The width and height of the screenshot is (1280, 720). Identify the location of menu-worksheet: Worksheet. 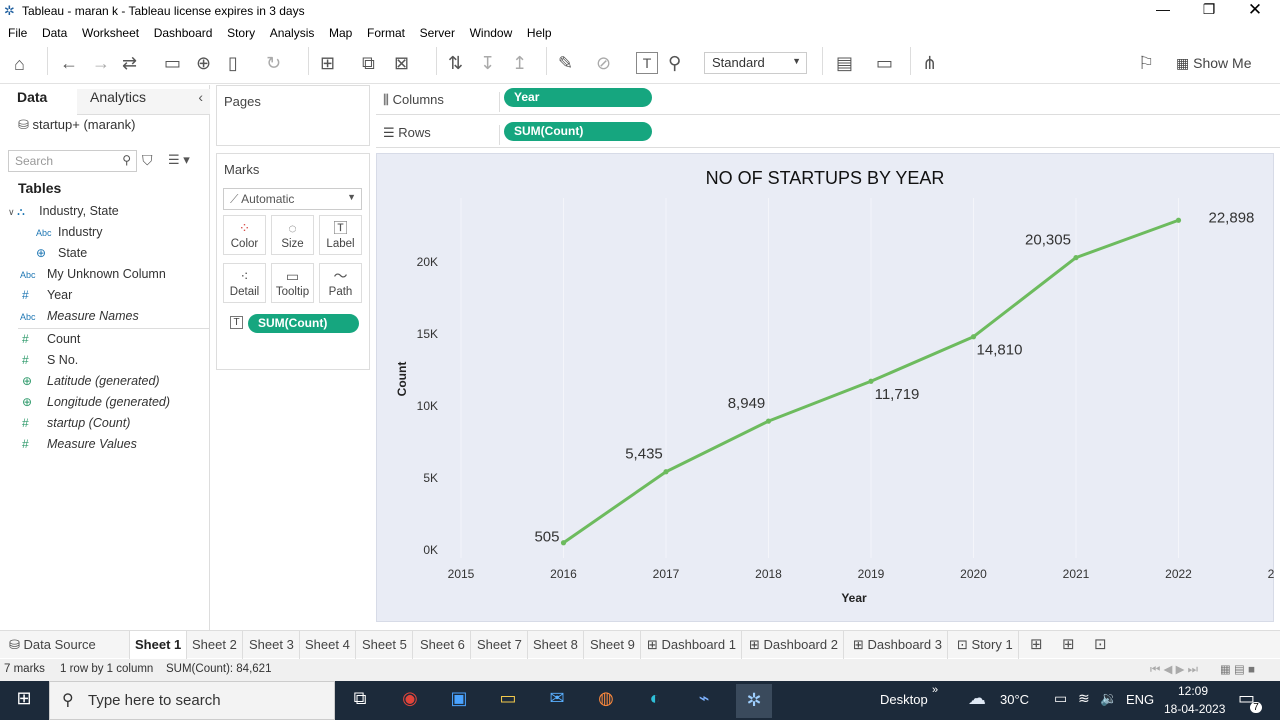
(110, 33).